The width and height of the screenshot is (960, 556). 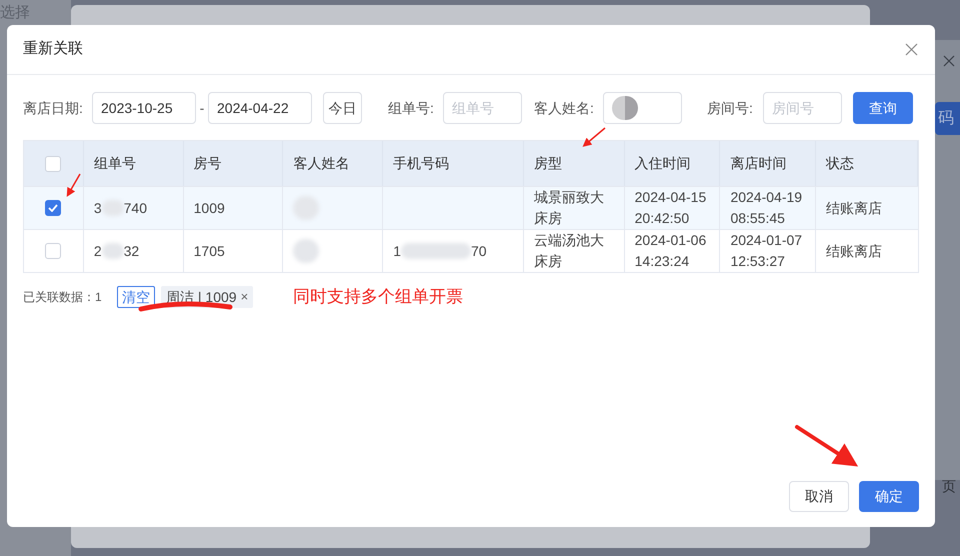 I want to click on field-label: 房间号:, so click(x=730, y=108).